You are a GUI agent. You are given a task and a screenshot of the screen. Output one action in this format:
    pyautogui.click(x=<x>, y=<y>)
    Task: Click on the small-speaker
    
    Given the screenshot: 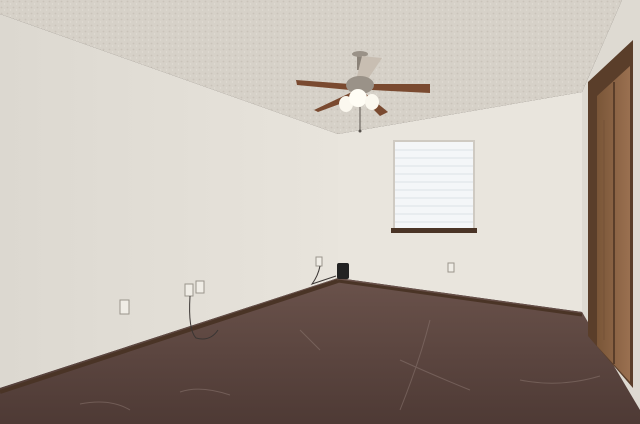 What is the action you would take?
    pyautogui.click(x=343, y=271)
    